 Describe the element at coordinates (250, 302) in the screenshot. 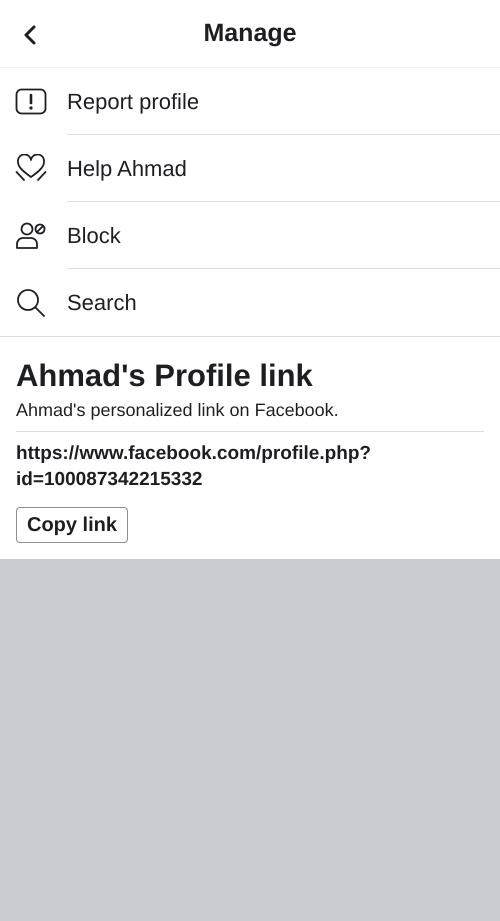

I see `menu-item: Search` at that location.